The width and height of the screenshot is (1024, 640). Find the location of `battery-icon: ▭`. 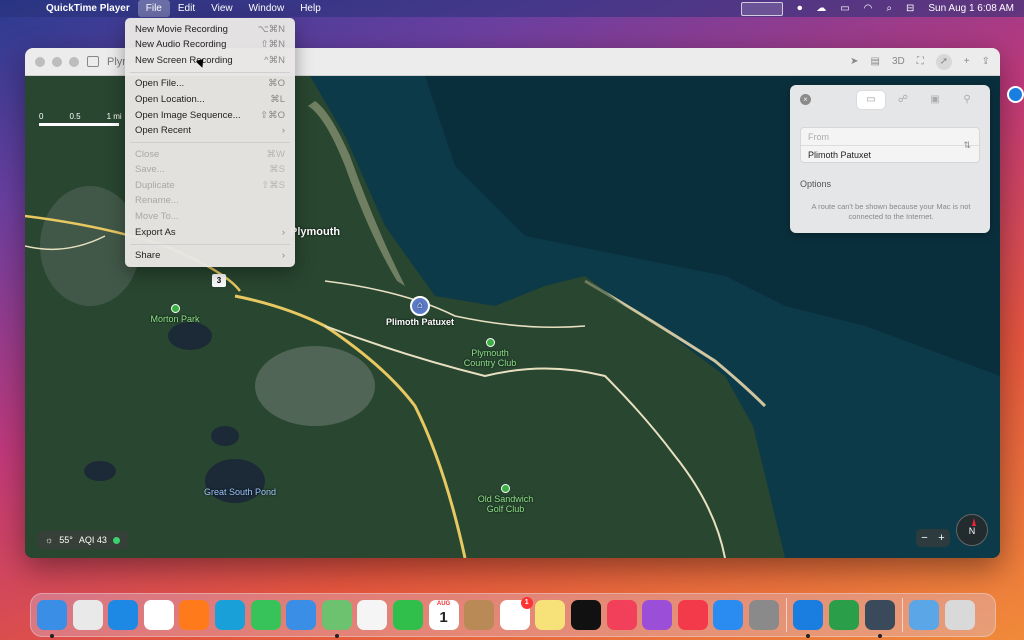

battery-icon: ▭ is located at coordinates (844, 8).